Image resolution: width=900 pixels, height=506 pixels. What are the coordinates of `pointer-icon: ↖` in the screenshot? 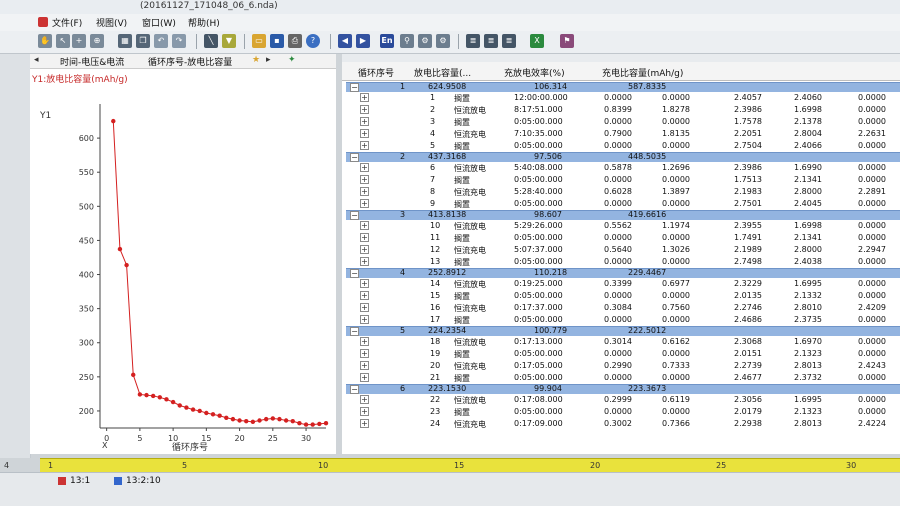 It's located at (63, 41).